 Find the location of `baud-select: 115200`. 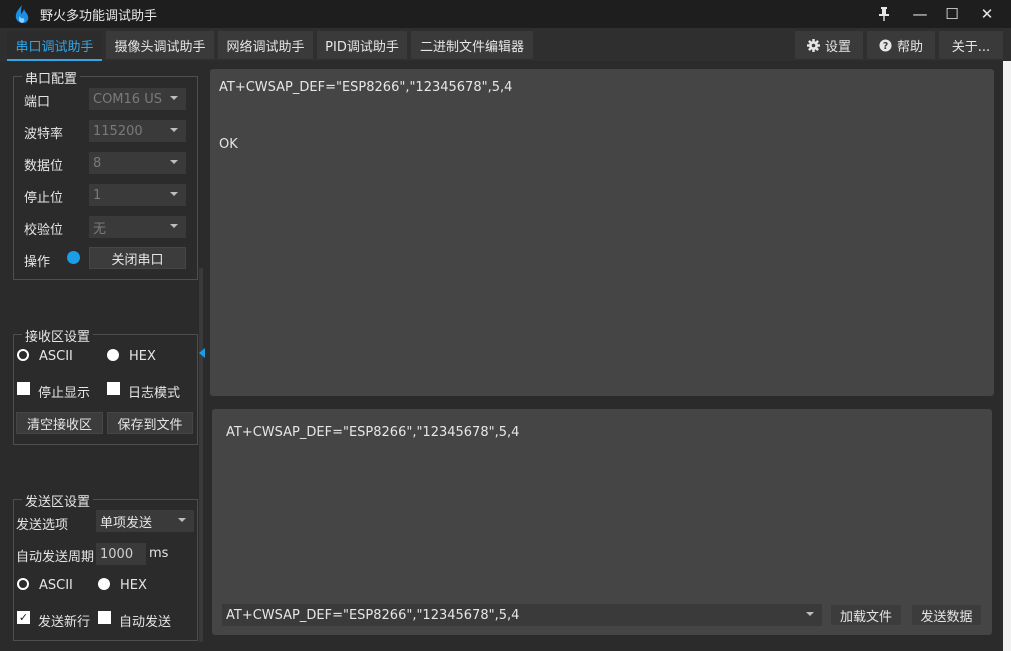

baud-select: 115200 is located at coordinates (137, 131).